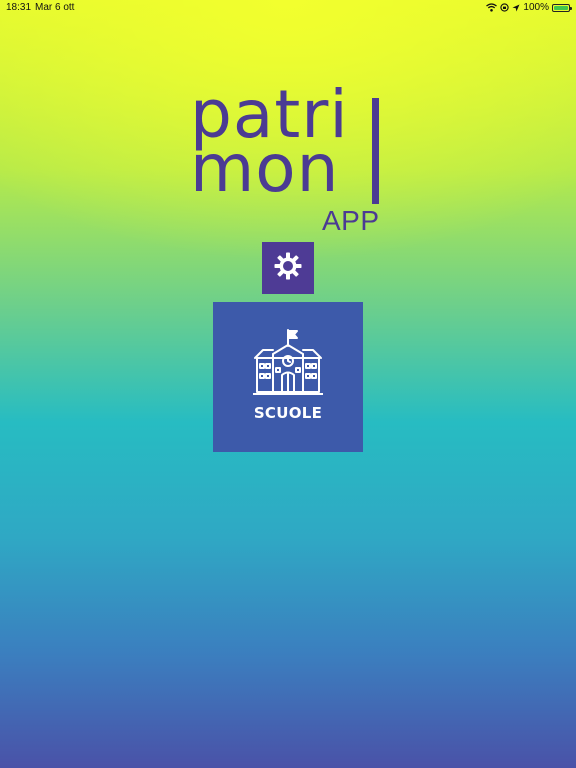 This screenshot has width=576, height=768. I want to click on settings-button, so click(288, 268).